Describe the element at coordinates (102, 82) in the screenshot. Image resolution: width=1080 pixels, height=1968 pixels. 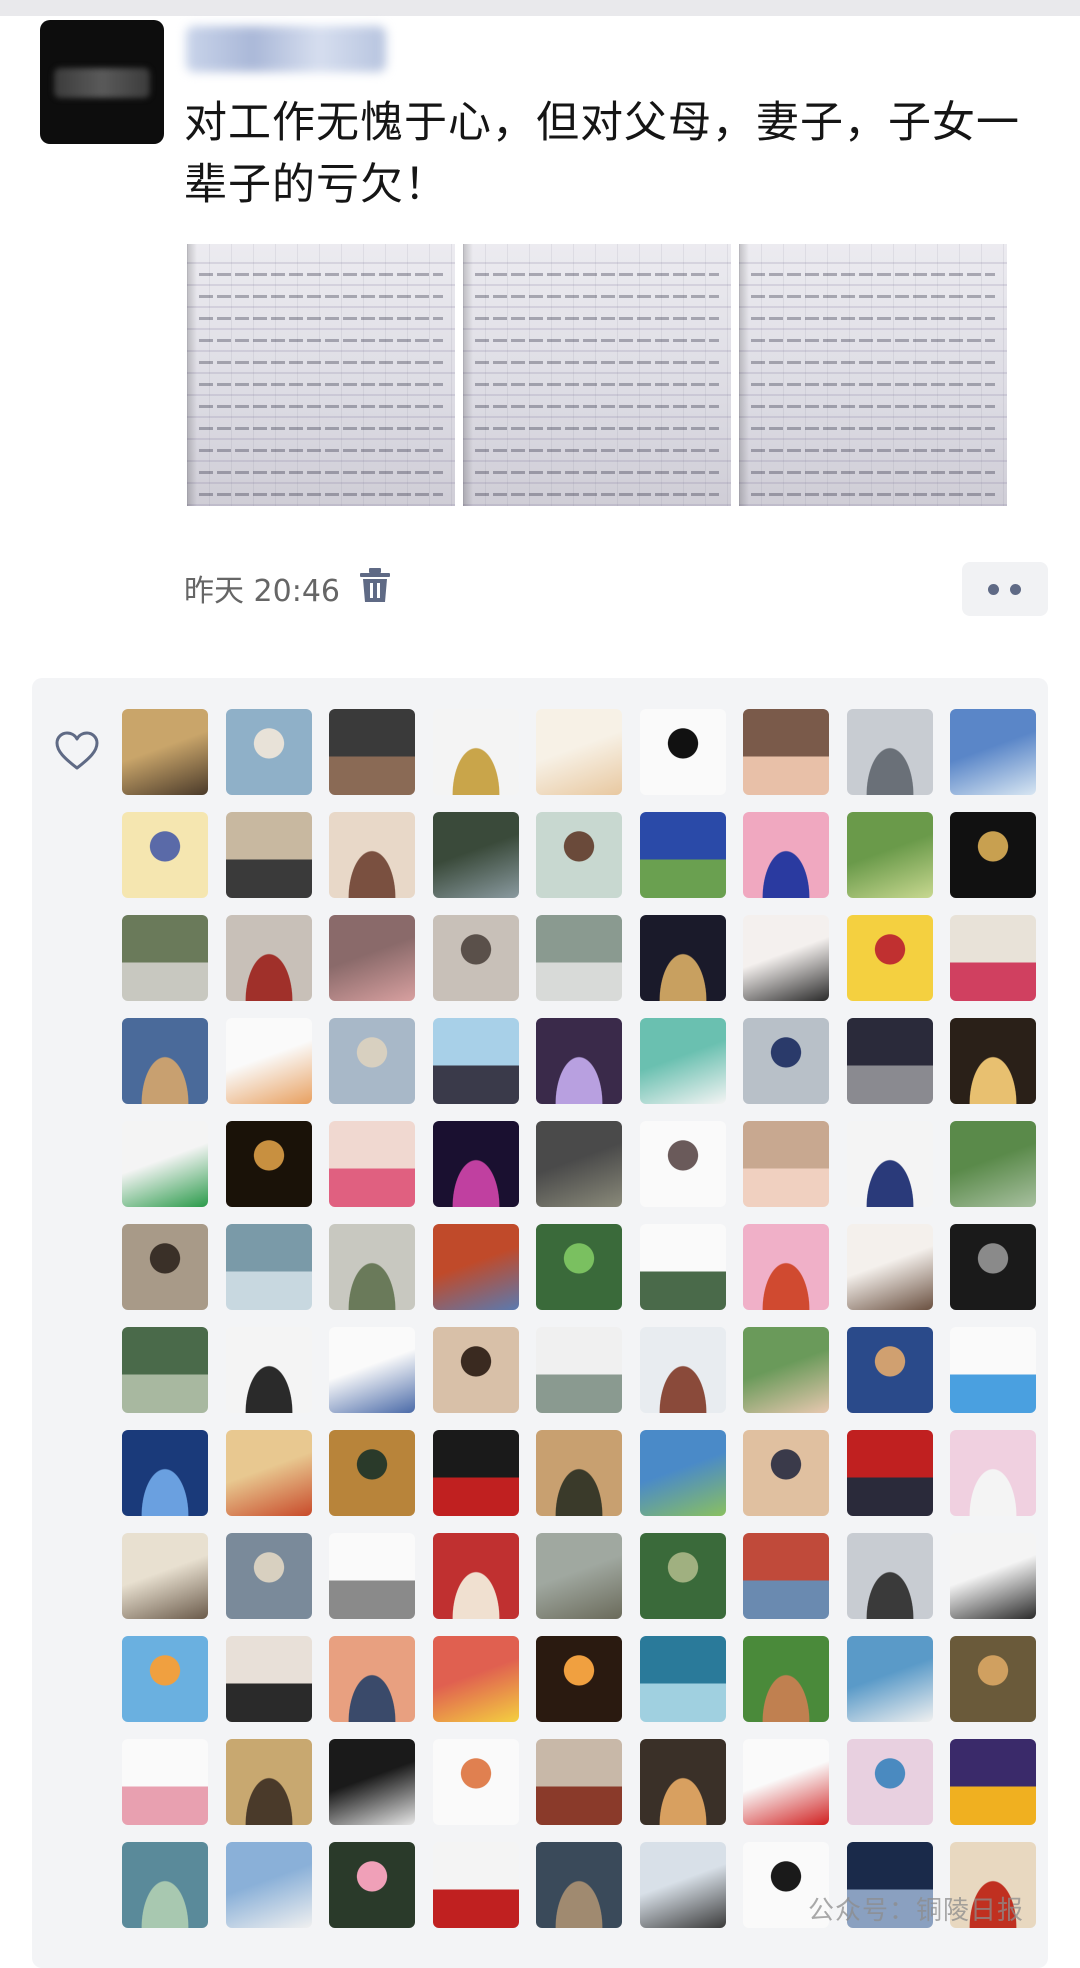
I see `poster-avatar` at that location.